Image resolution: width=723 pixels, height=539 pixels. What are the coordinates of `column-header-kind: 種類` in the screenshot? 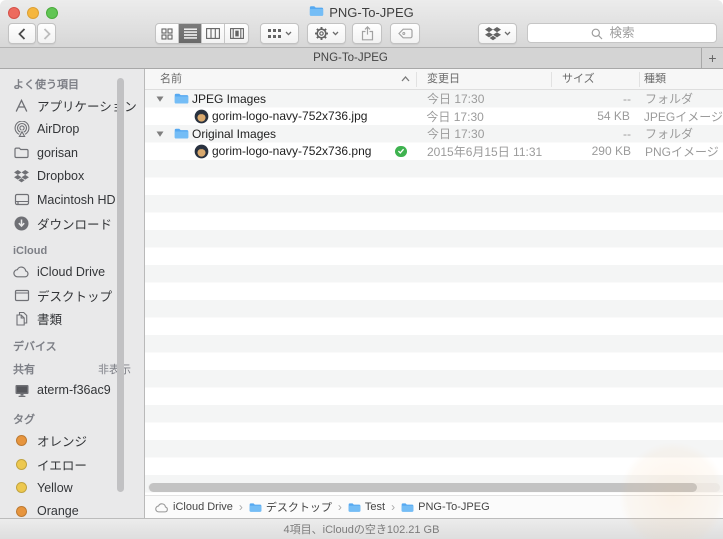 It's located at (655, 79).